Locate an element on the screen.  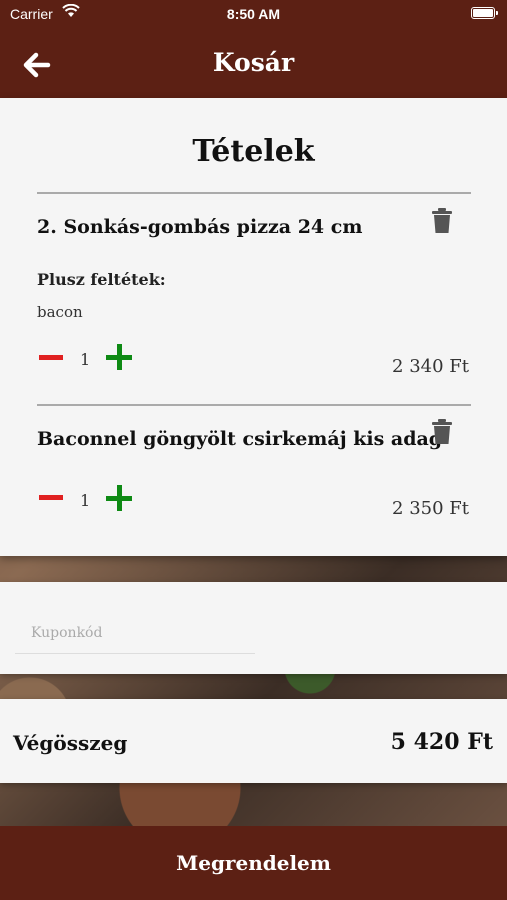
item-price: 2 340 Ft is located at coordinates (430, 366).